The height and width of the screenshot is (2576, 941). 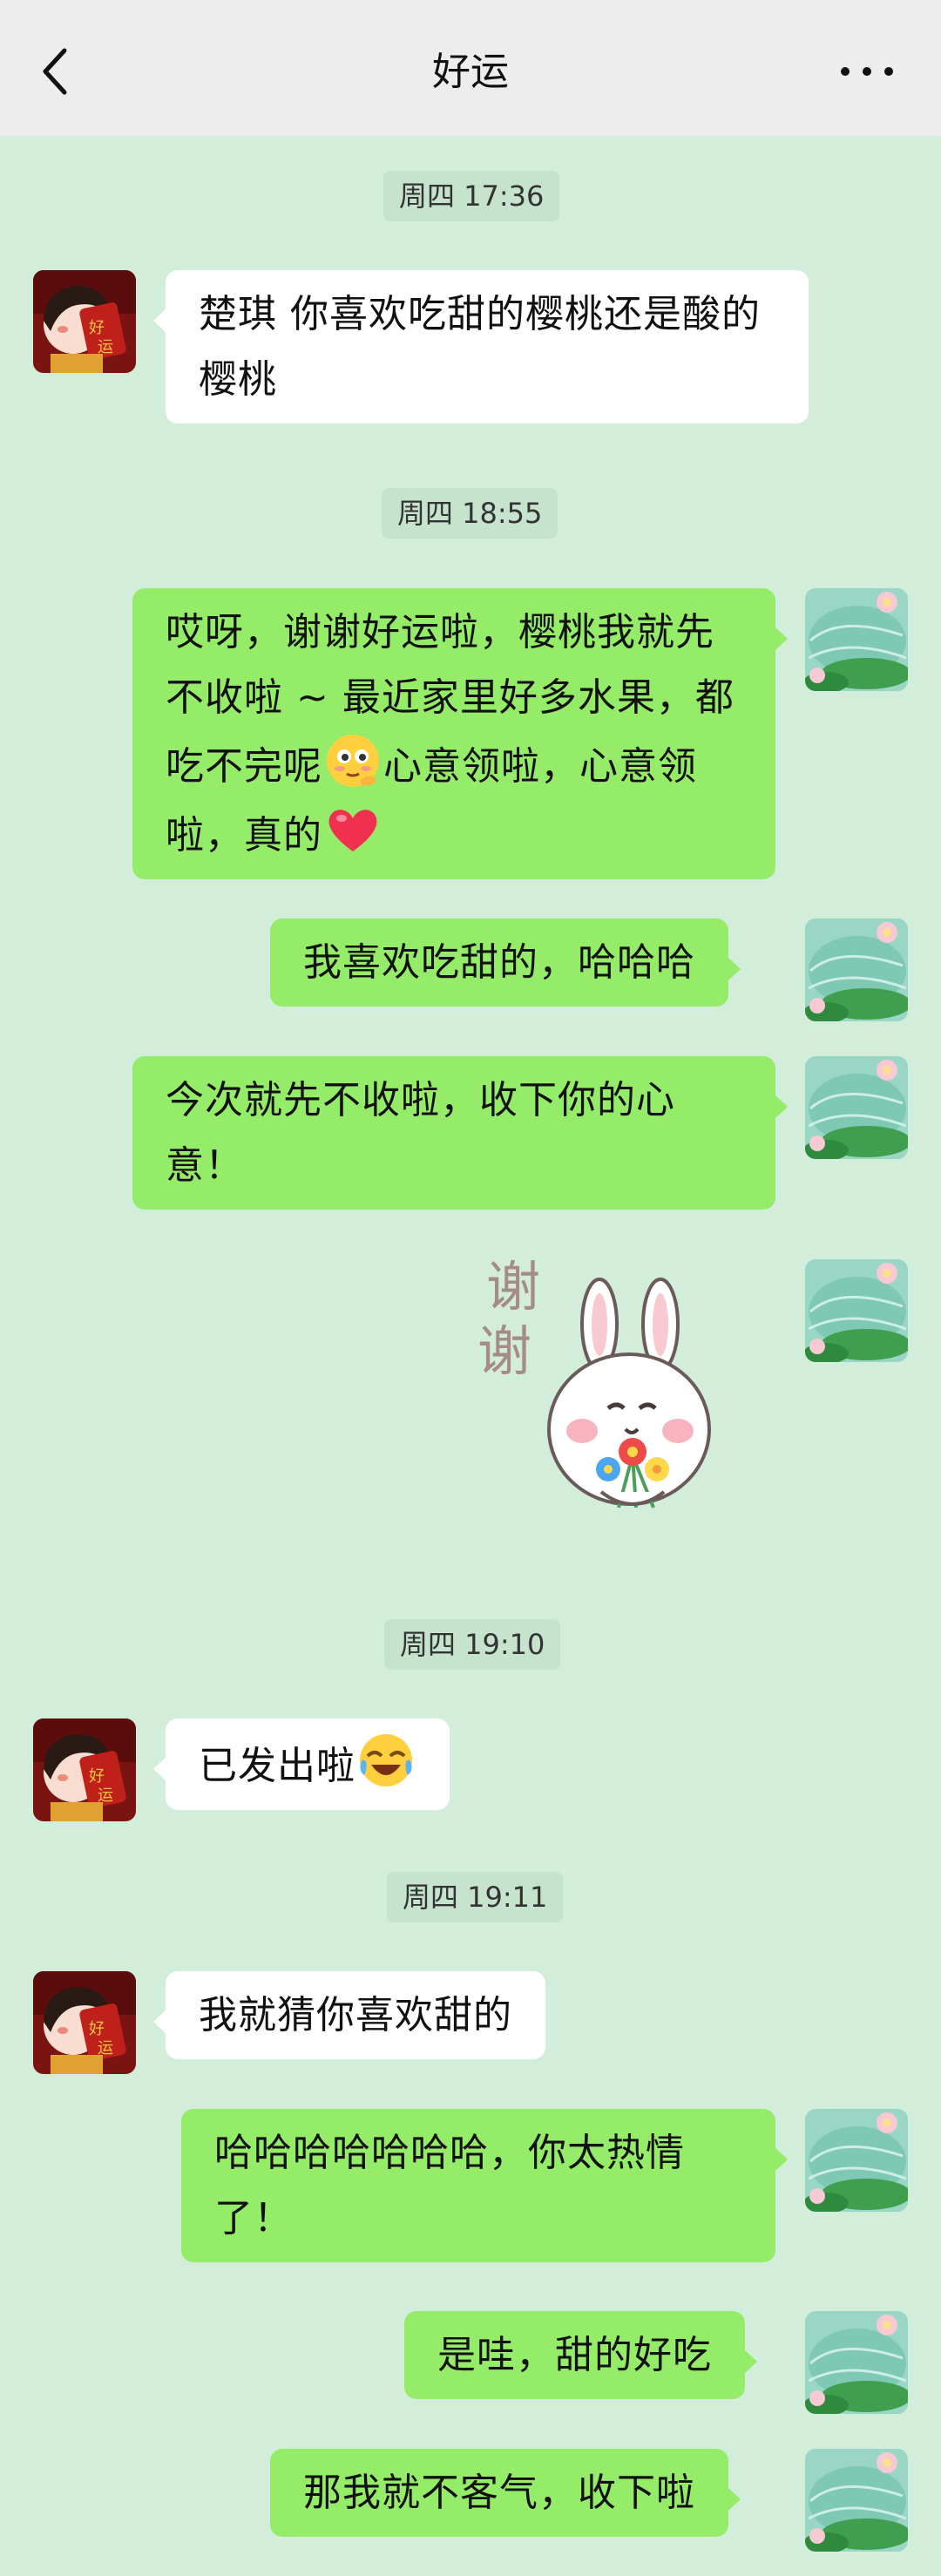 What do you see at coordinates (592, 1385) in the screenshot?
I see `bunny-with-flowers-sticker: 谢 谢` at bounding box center [592, 1385].